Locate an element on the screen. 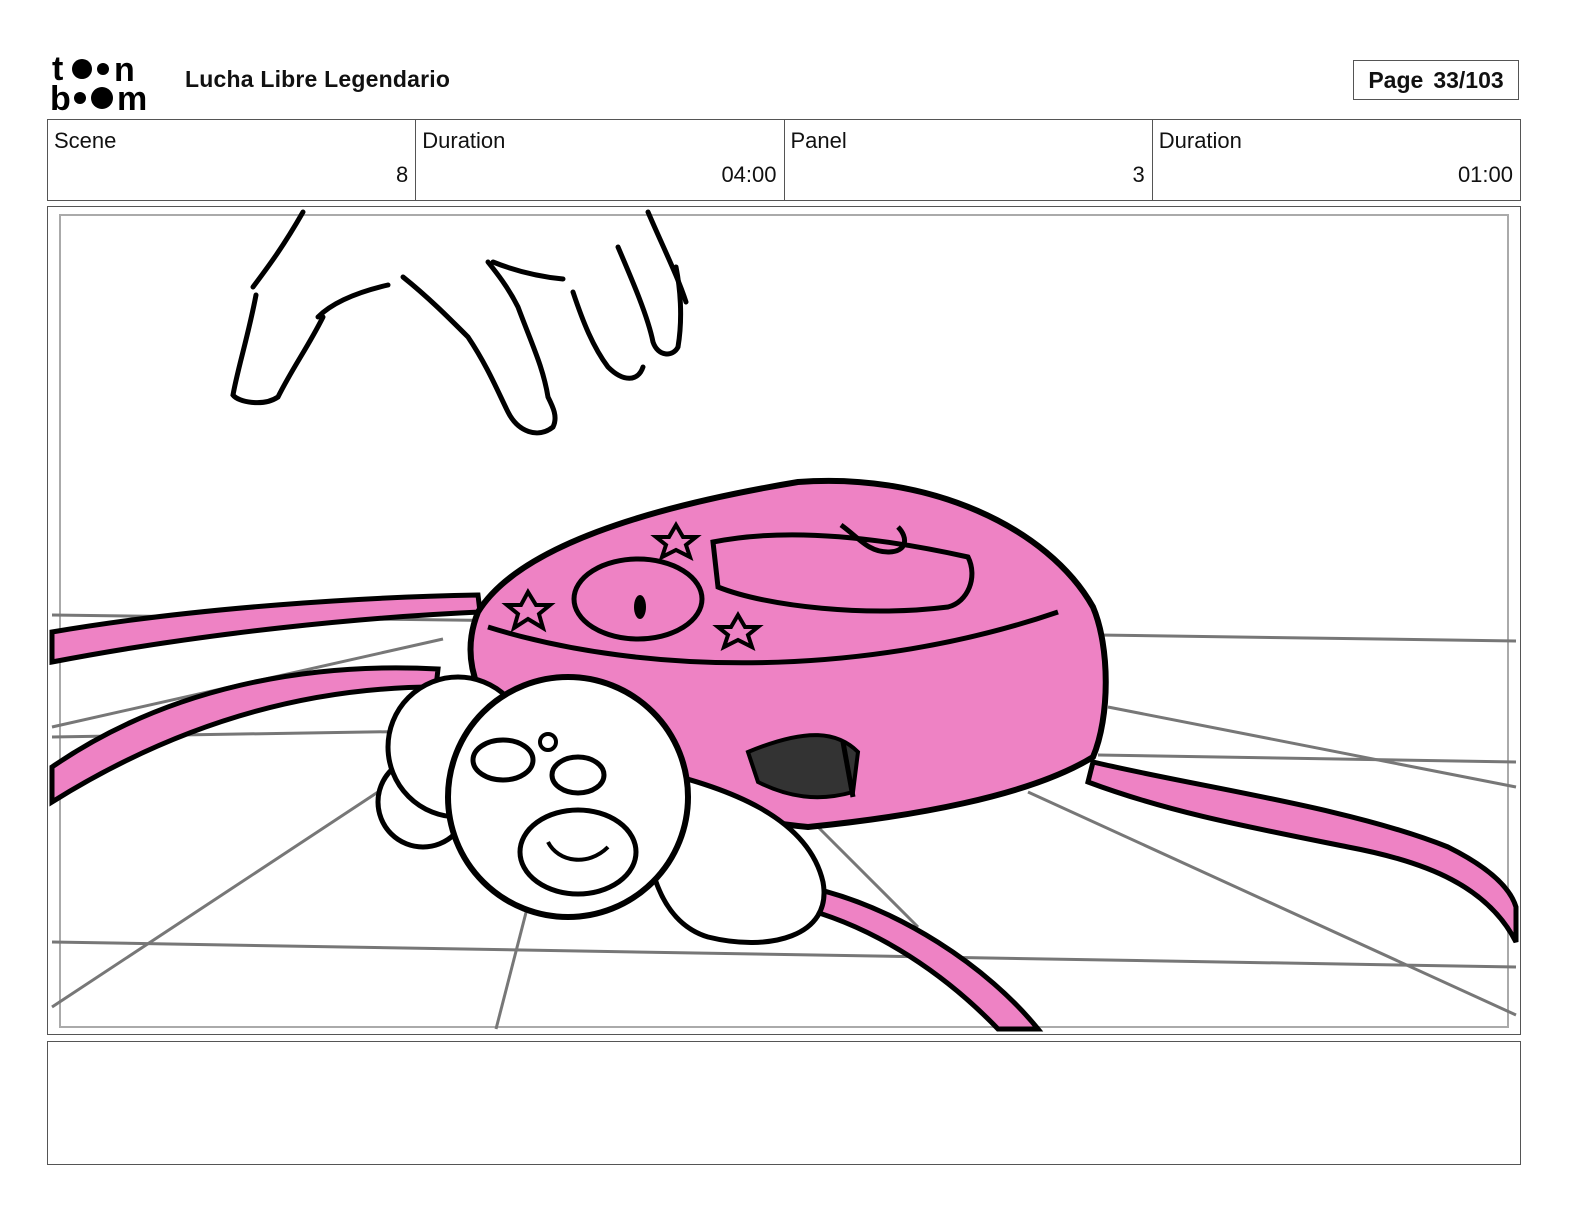  page-indicator: Page 33/103 is located at coordinates (1436, 80).